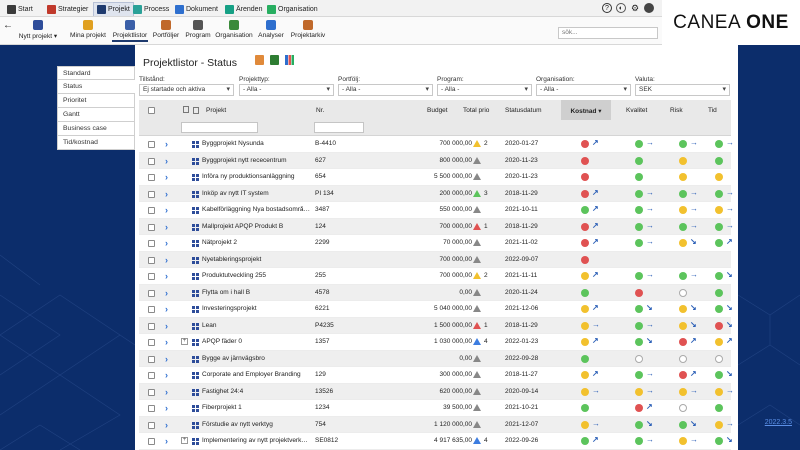 The width and height of the screenshot is (800, 450). I want to click on tab-dokument: Dokument, so click(196, 9).